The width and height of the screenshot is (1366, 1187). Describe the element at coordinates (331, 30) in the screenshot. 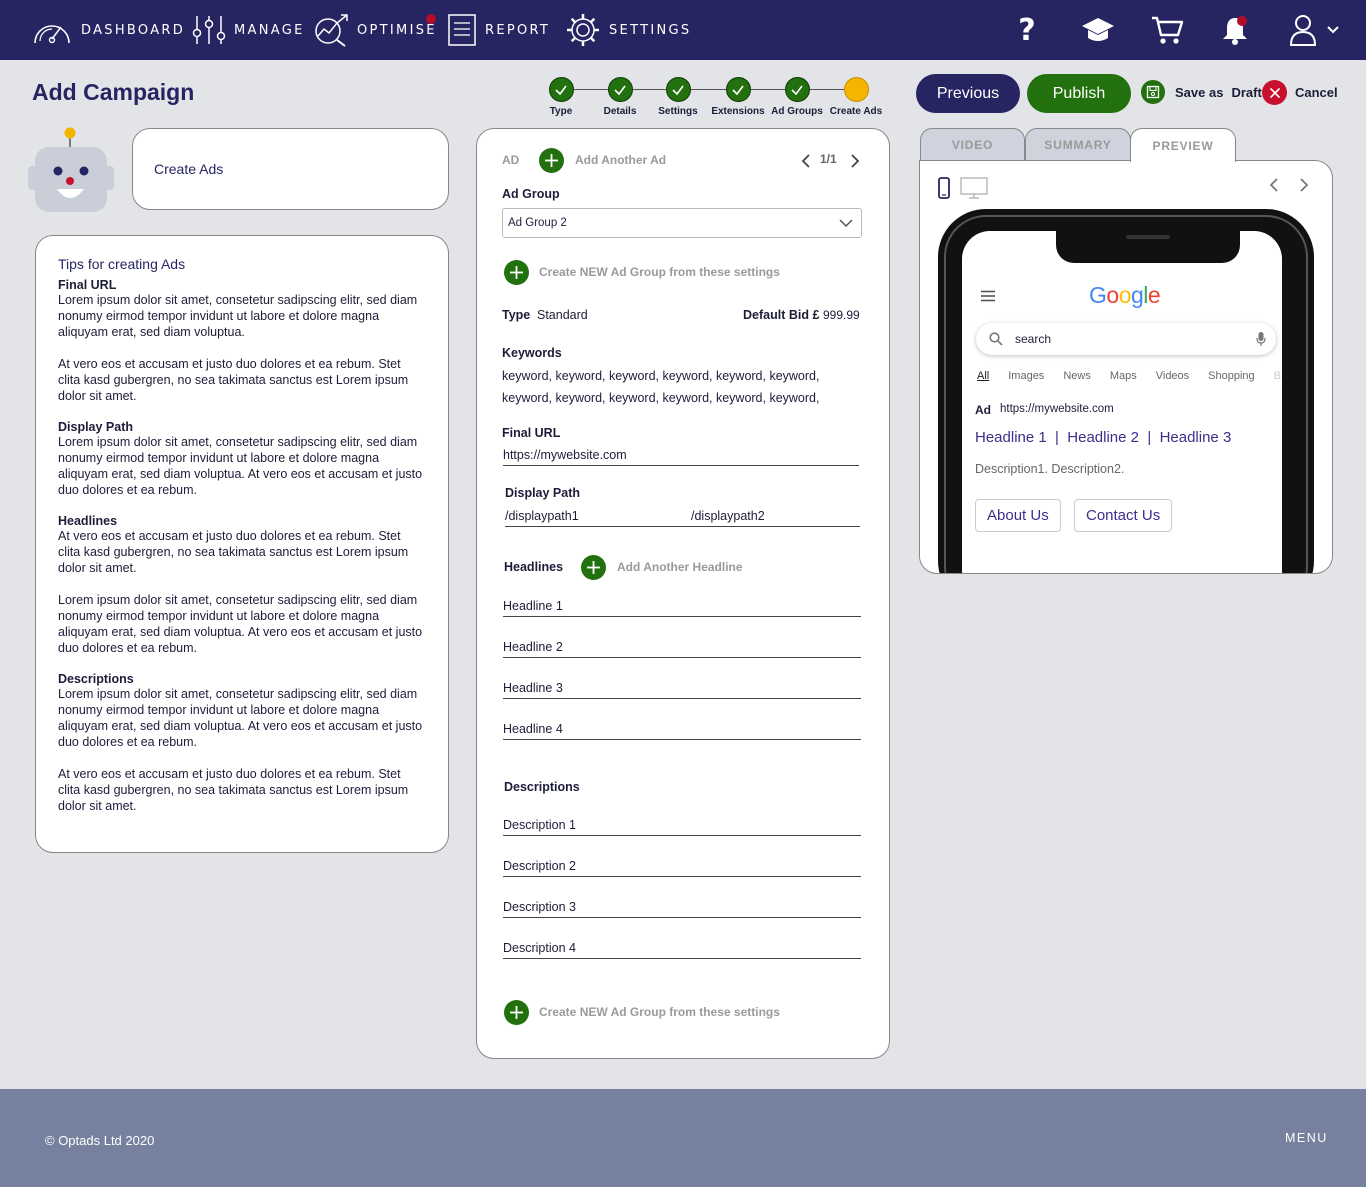

I see `trend-magnify-icon` at that location.